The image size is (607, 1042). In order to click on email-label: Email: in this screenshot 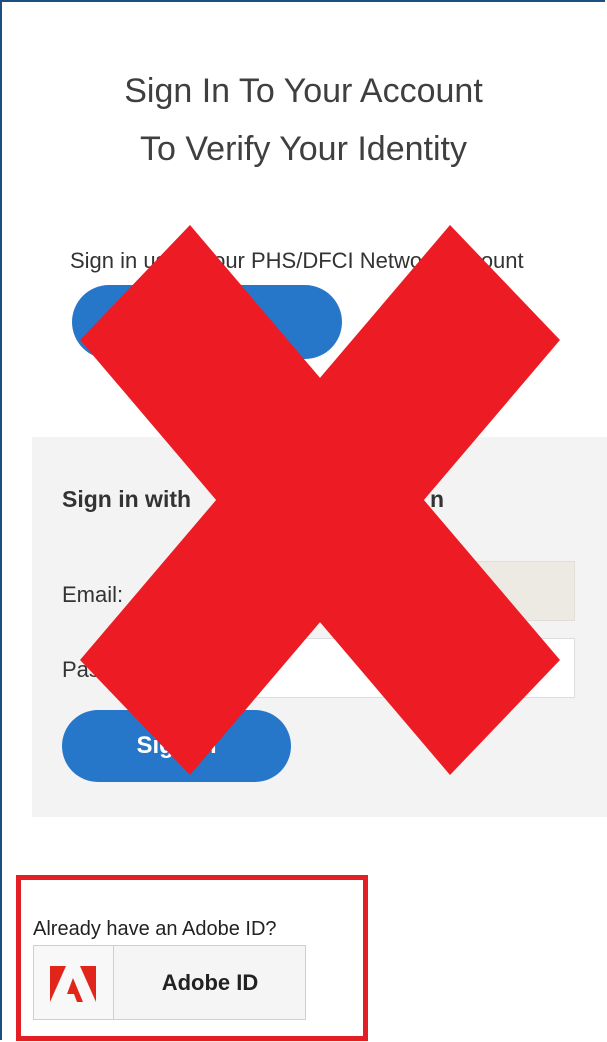, I will do `click(93, 594)`.